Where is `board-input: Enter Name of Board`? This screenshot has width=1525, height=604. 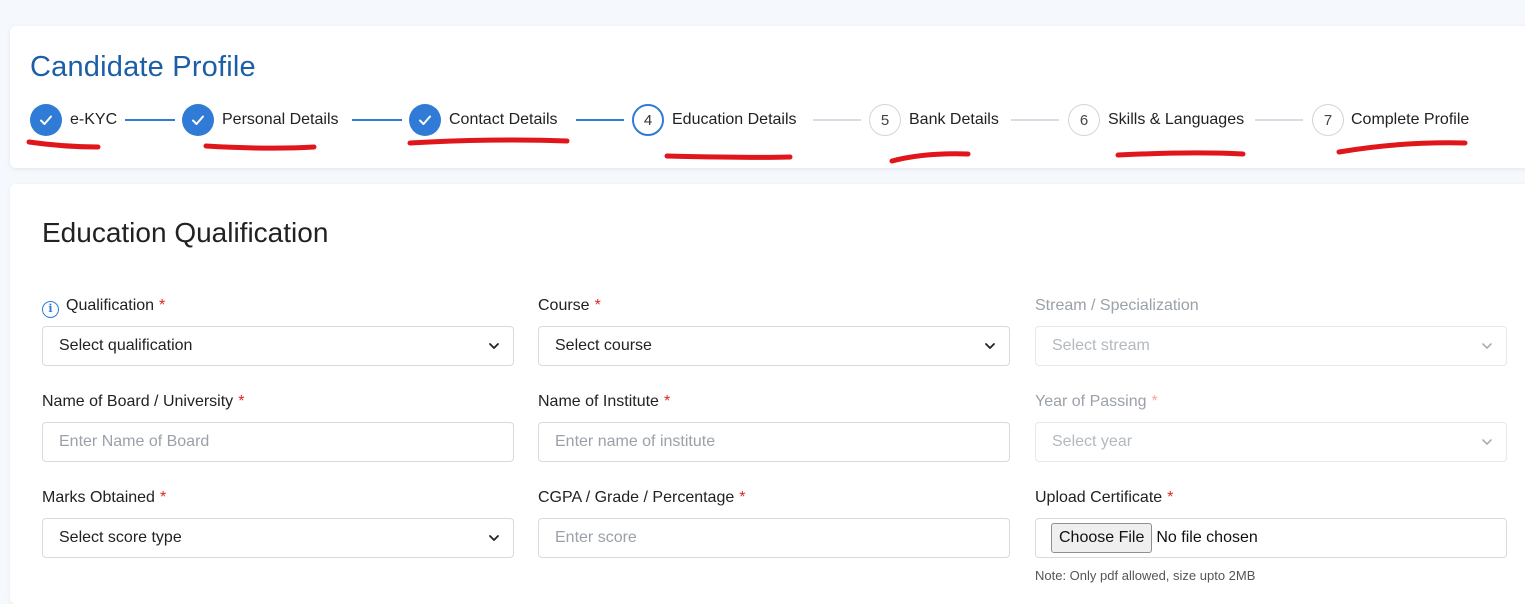 board-input: Enter Name of Board is located at coordinates (278, 442).